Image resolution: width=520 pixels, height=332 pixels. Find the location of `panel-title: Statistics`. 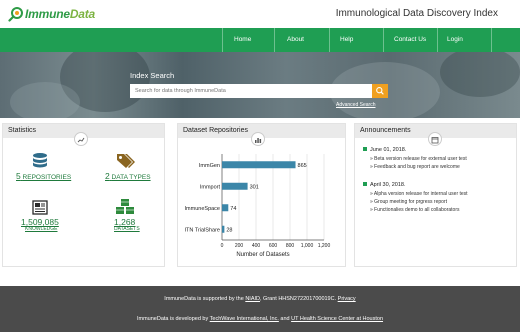

panel-title: Statistics is located at coordinates (22, 130).